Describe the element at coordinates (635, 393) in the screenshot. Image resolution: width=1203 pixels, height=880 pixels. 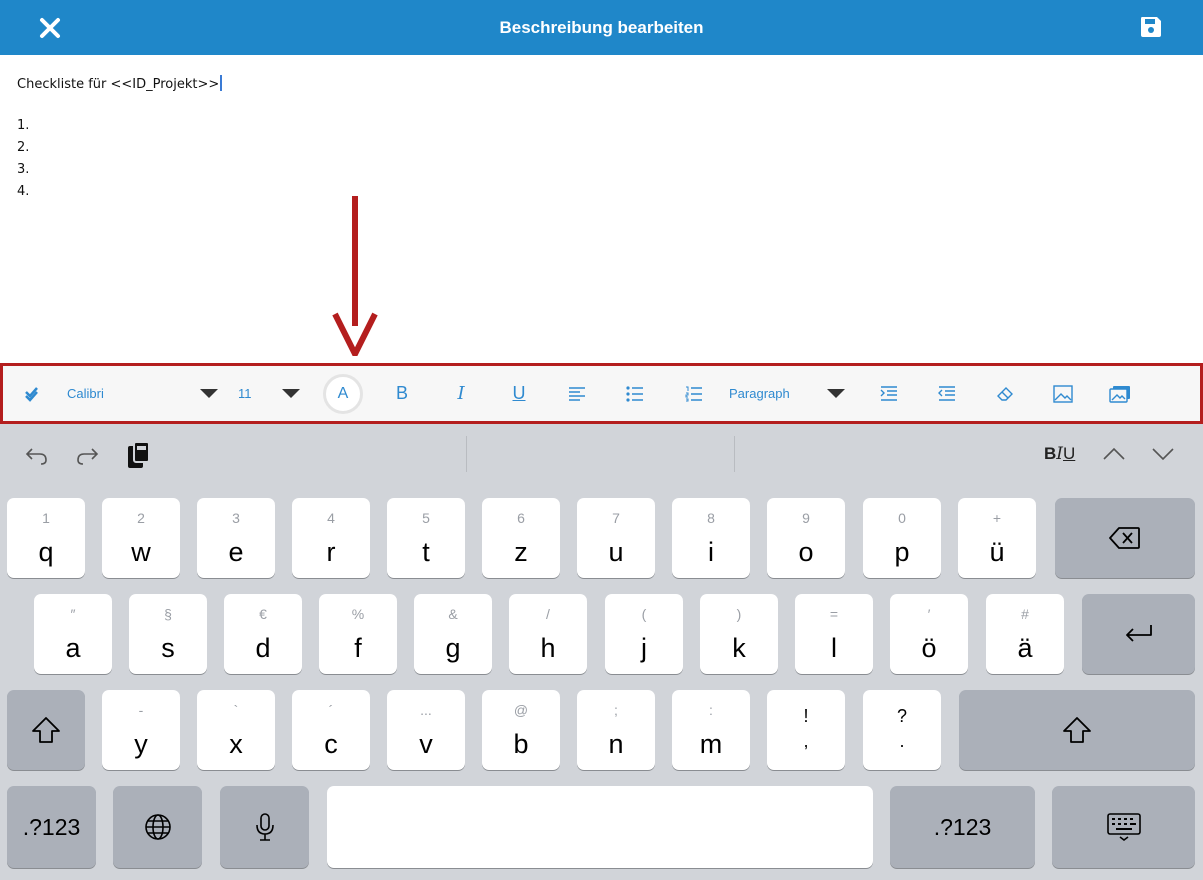
I see `bullet-list-button` at that location.